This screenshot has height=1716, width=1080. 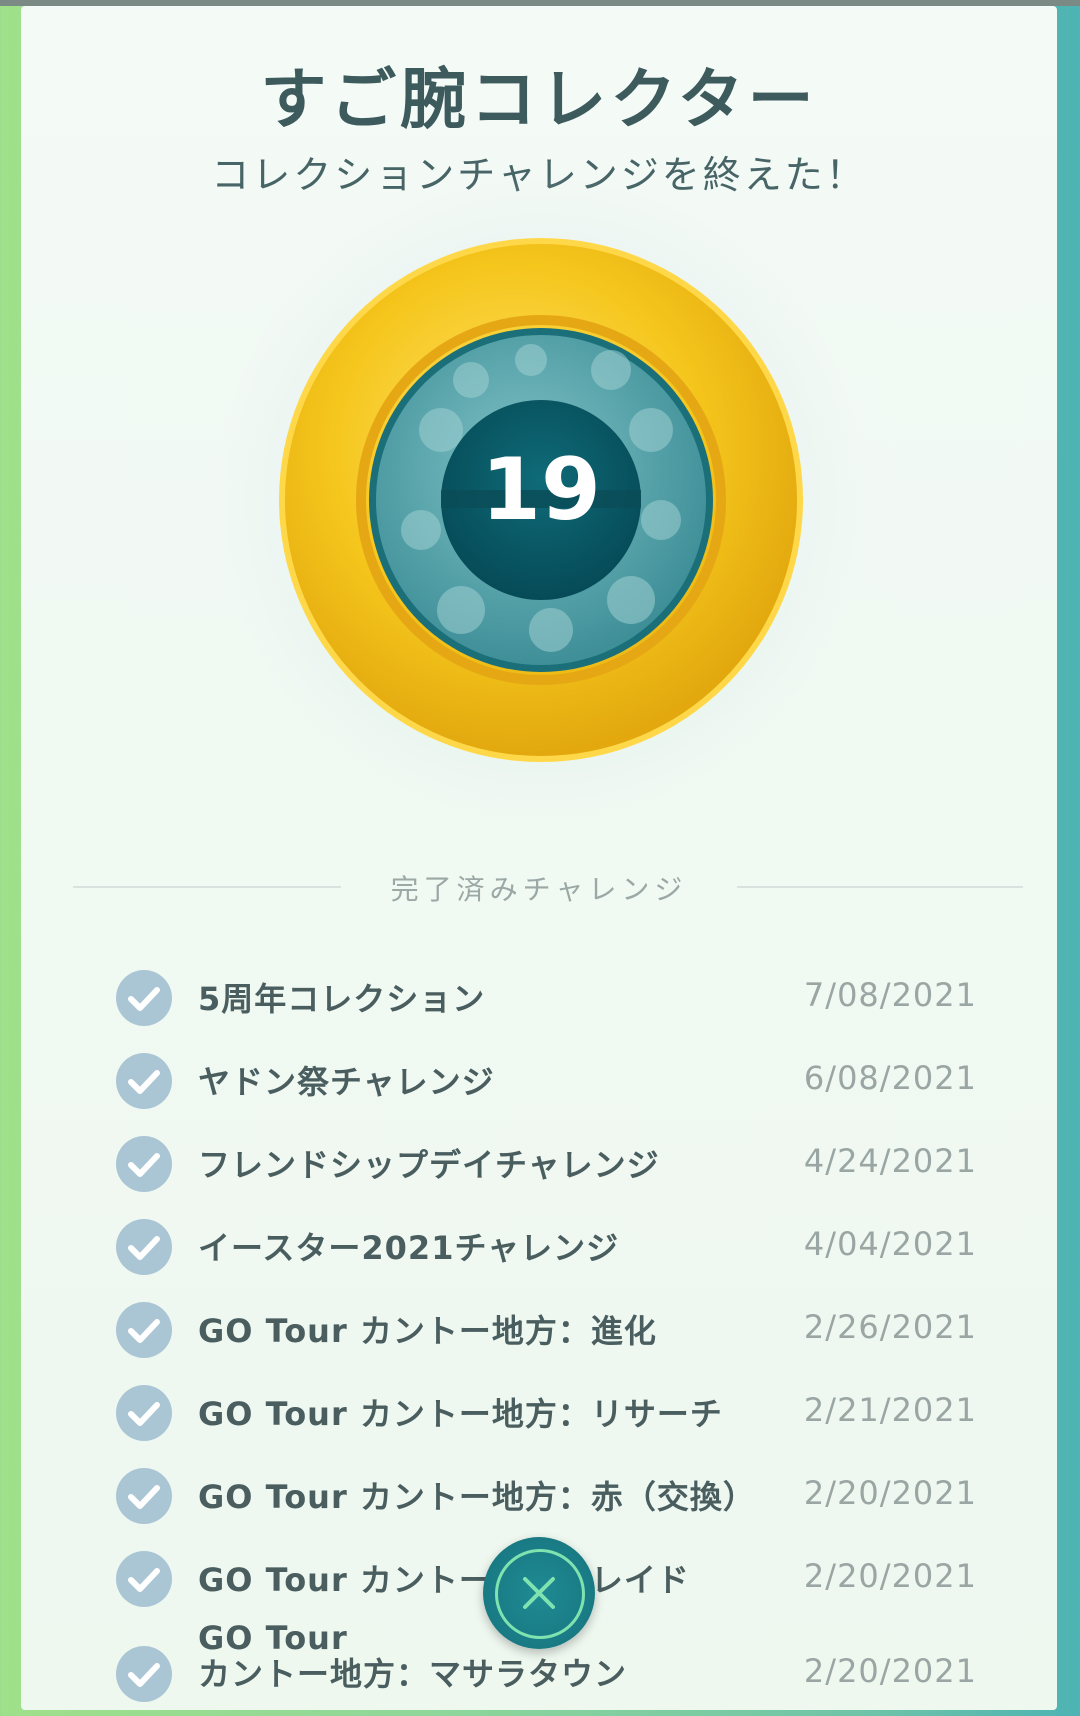 I want to click on challenge-name: フレンドシップデイチャレンジ, so click(x=429, y=1165).